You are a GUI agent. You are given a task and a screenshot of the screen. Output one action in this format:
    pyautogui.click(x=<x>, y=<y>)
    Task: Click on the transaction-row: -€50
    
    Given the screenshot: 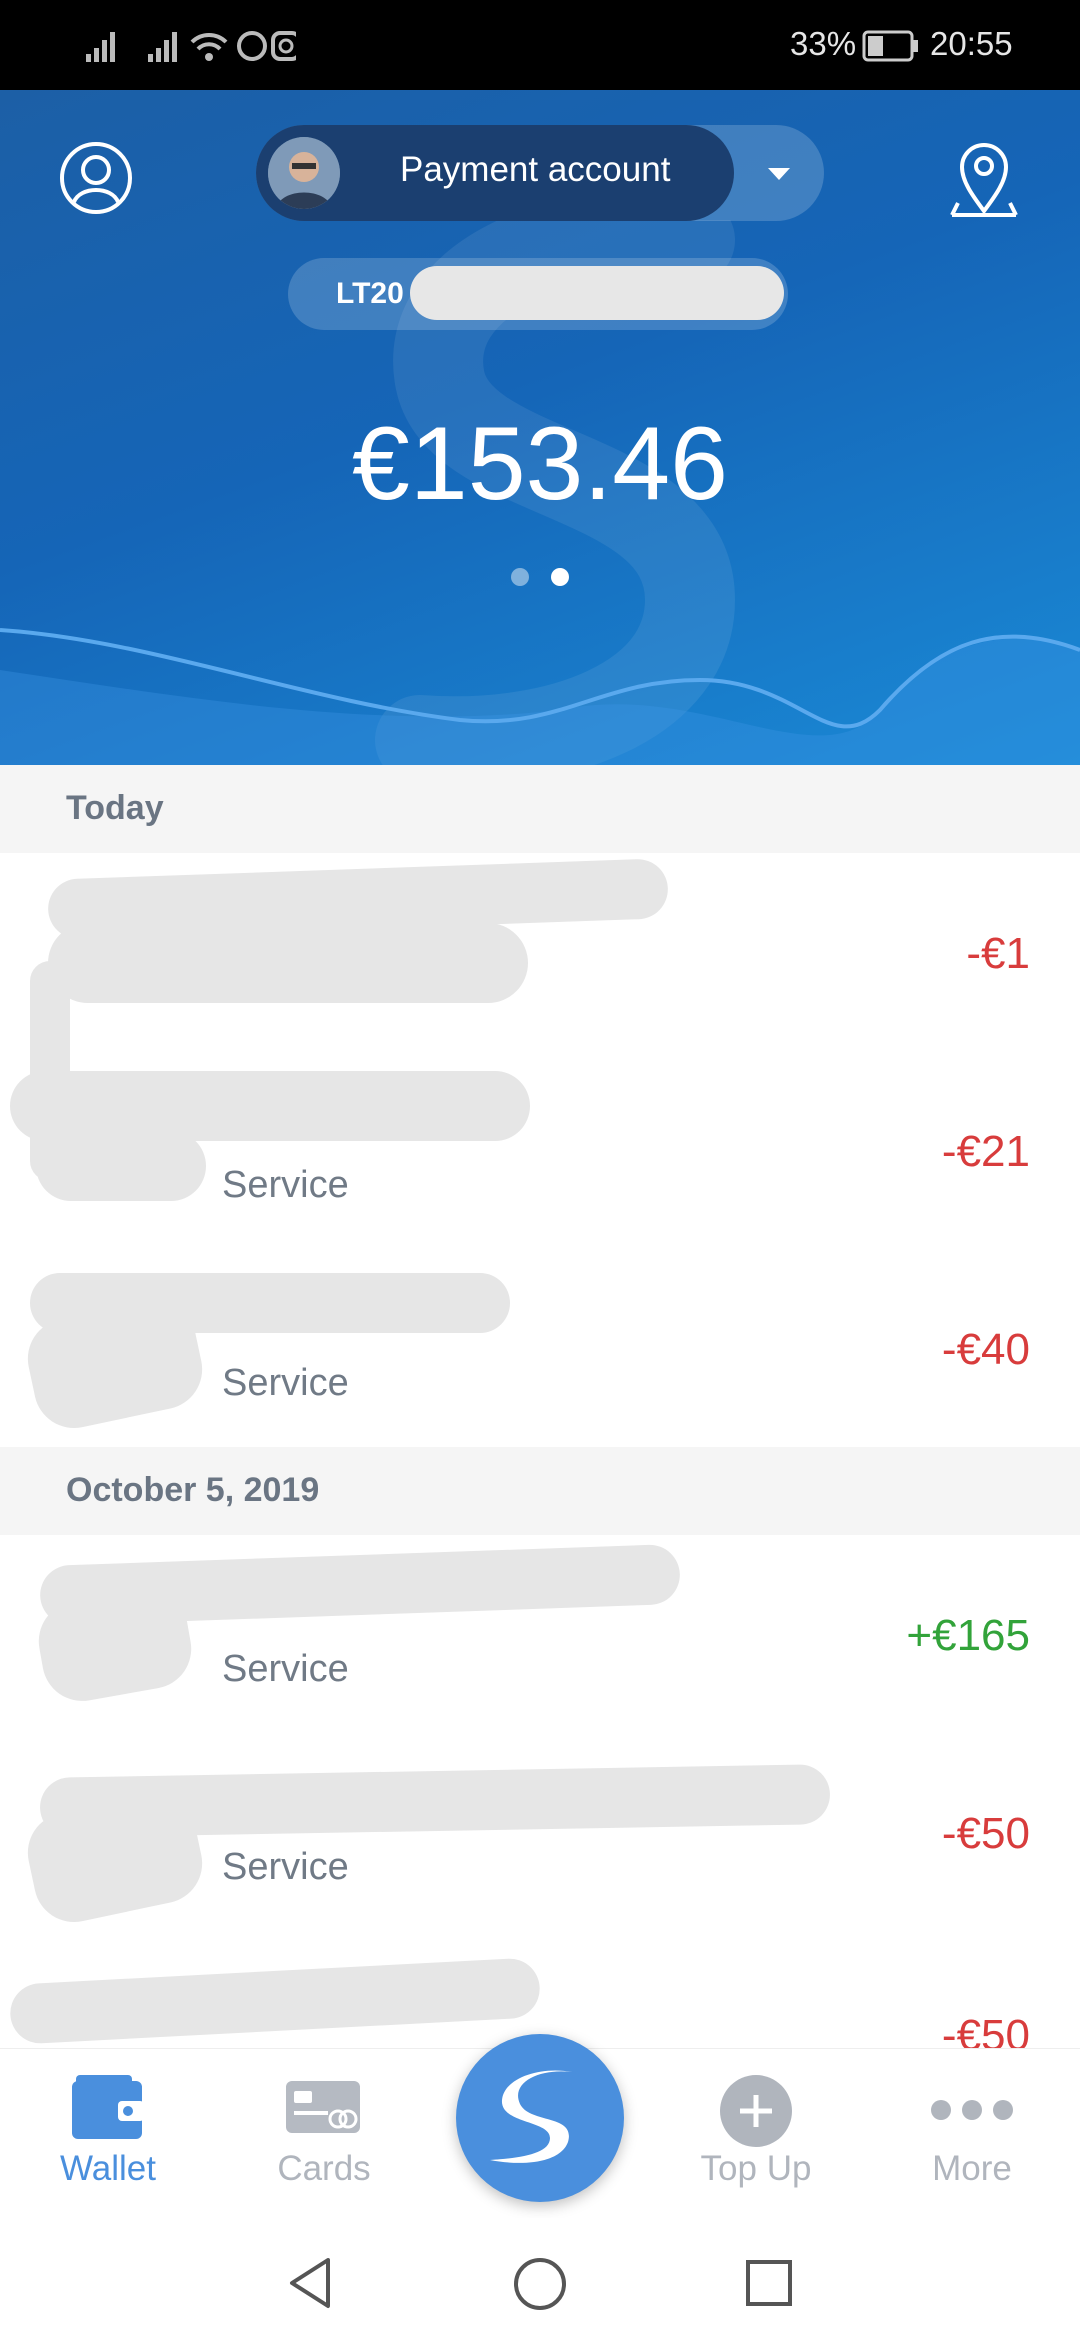 What is the action you would take?
    pyautogui.click(x=540, y=1989)
    